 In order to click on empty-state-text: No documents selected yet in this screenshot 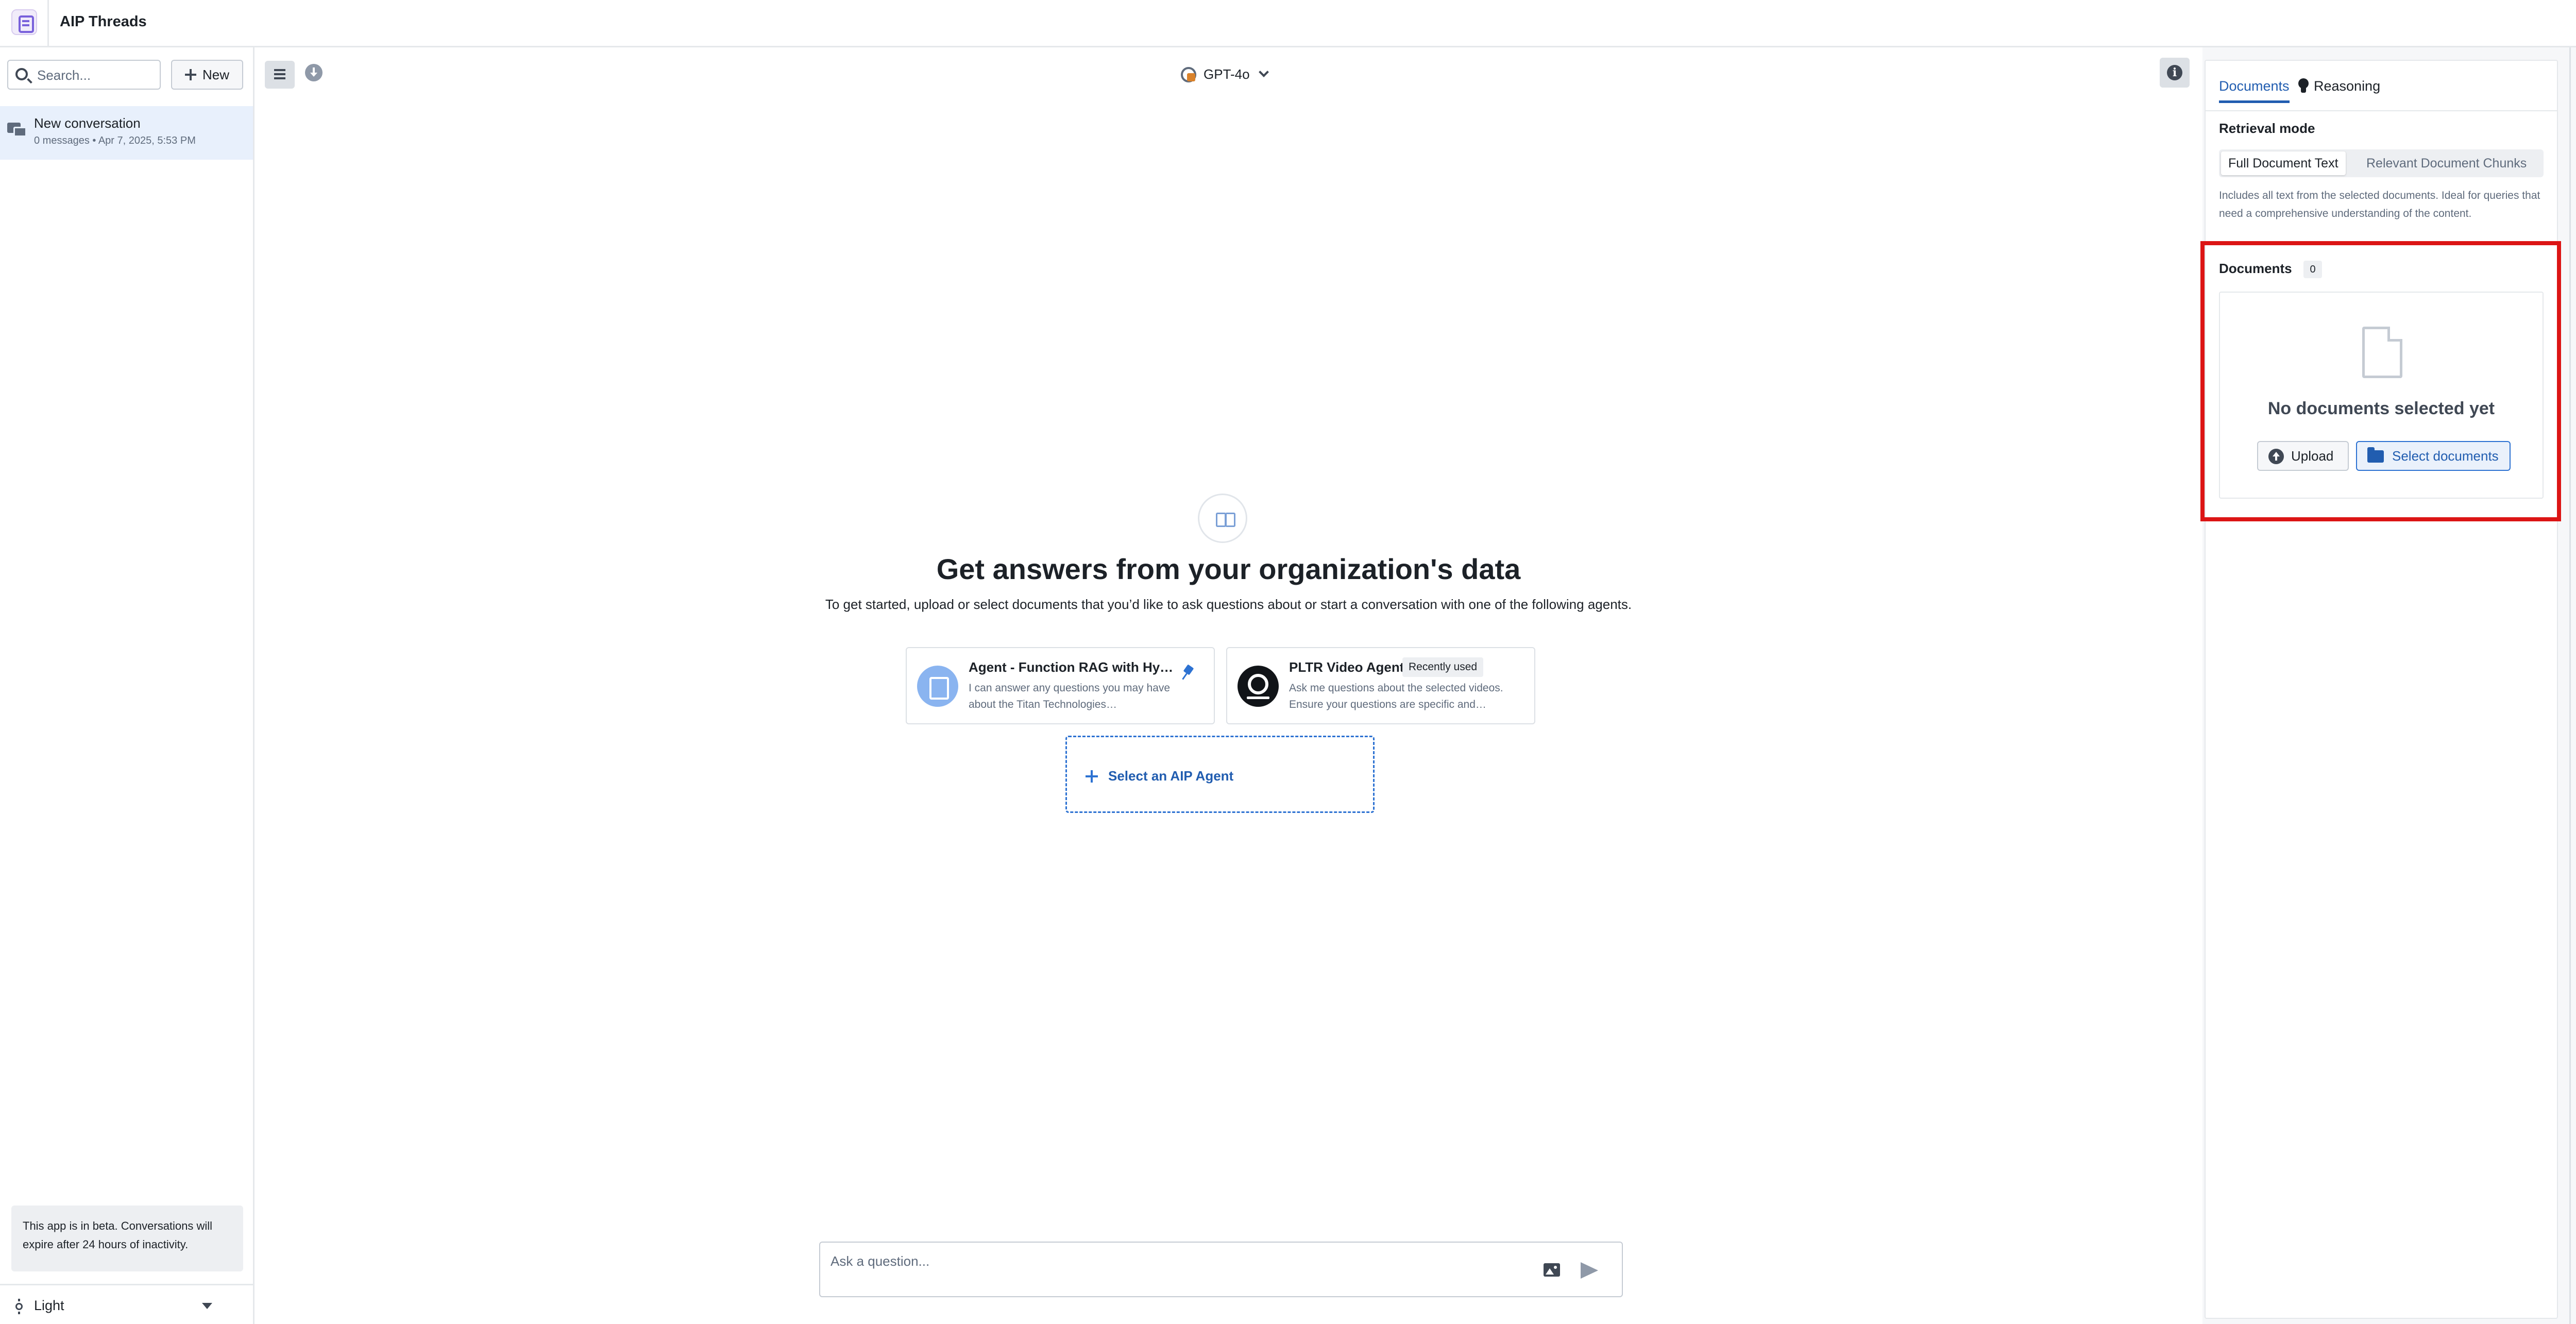, I will do `click(2381, 408)`.